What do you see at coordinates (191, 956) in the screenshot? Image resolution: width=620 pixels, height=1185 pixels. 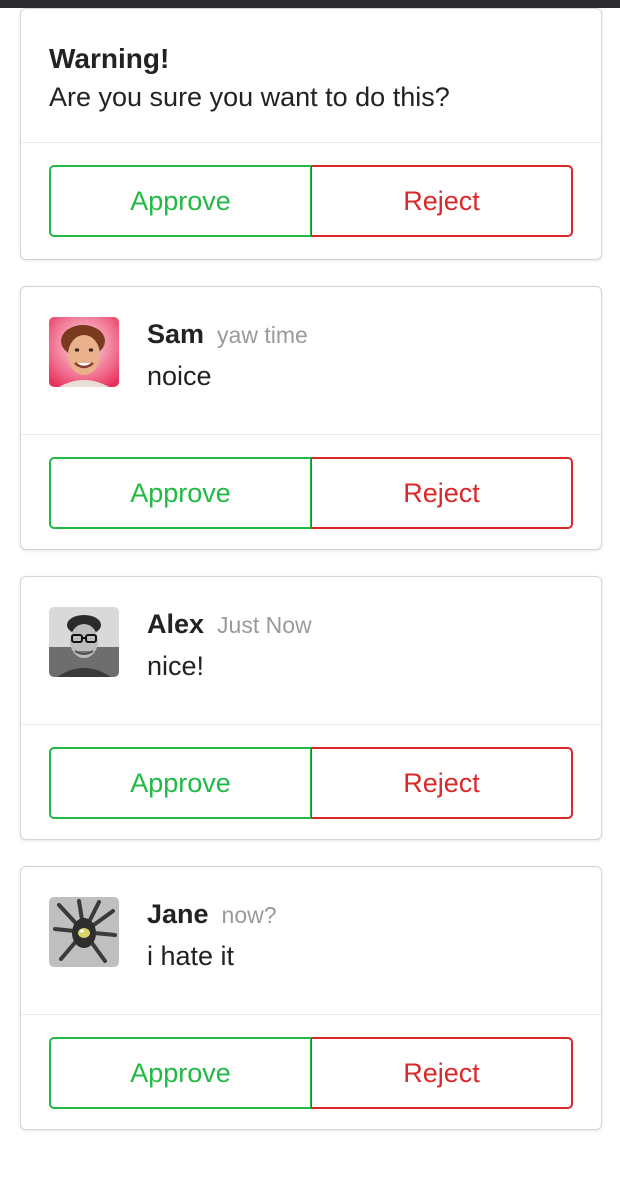 I see `comment-text: i hate it` at bounding box center [191, 956].